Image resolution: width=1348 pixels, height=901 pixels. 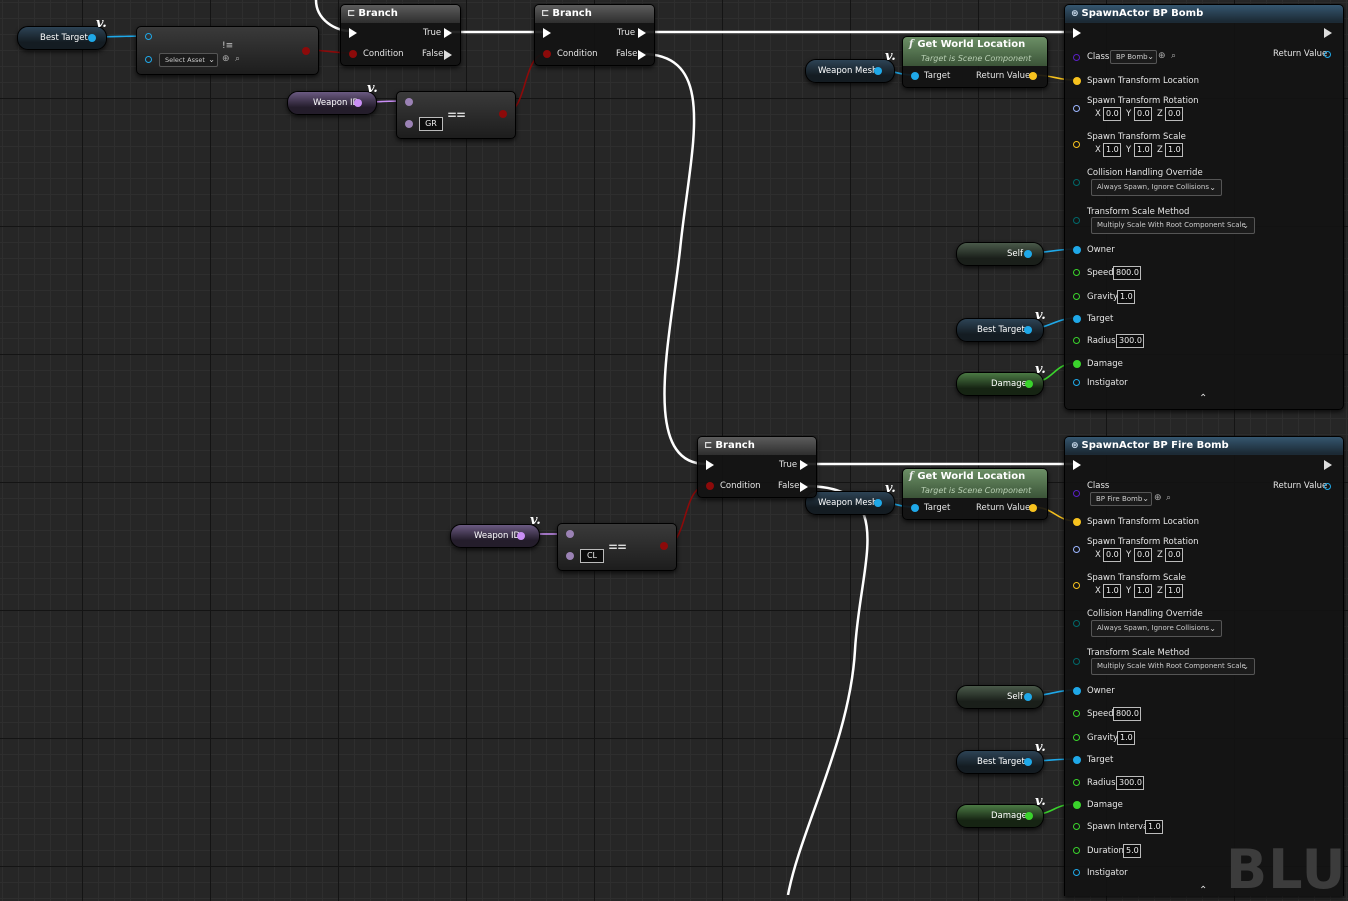 I want to click on compare-value-field: GR, so click(x=431, y=124).